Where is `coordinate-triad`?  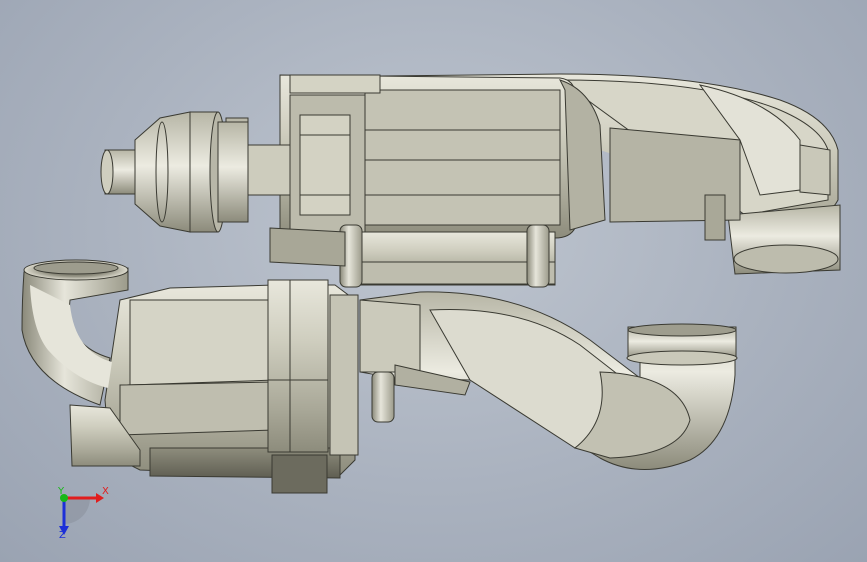 coordinate-triad is located at coordinates (81, 514).